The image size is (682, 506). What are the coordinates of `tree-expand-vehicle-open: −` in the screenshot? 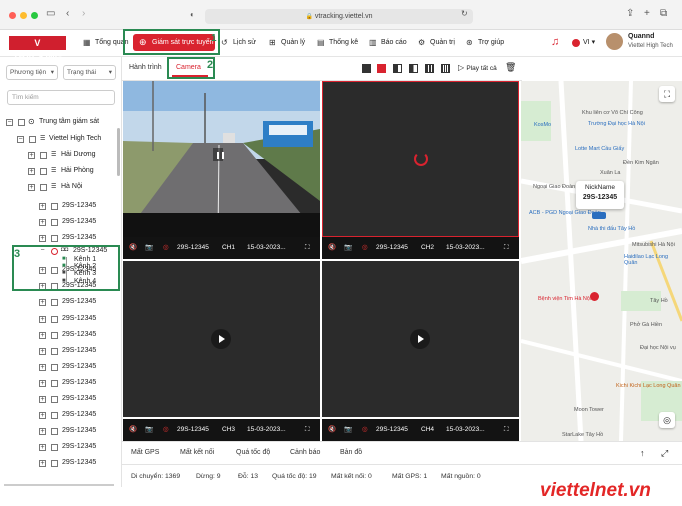 It's located at (42, 251).